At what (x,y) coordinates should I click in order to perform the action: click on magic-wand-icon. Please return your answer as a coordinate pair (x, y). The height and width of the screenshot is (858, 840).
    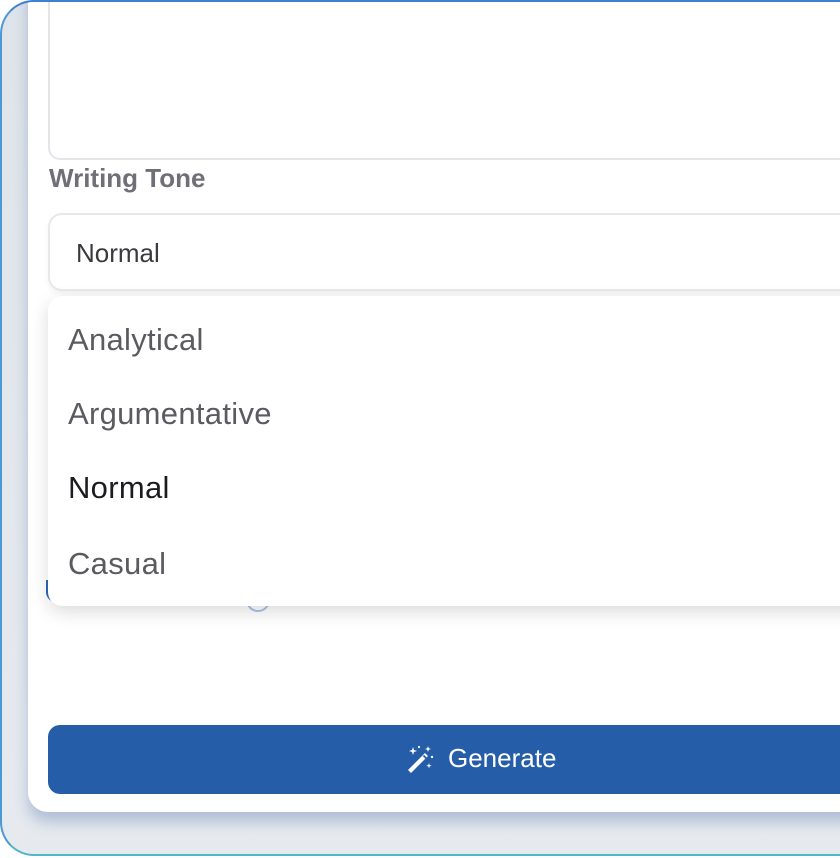
    Looking at the image, I should click on (421, 759).